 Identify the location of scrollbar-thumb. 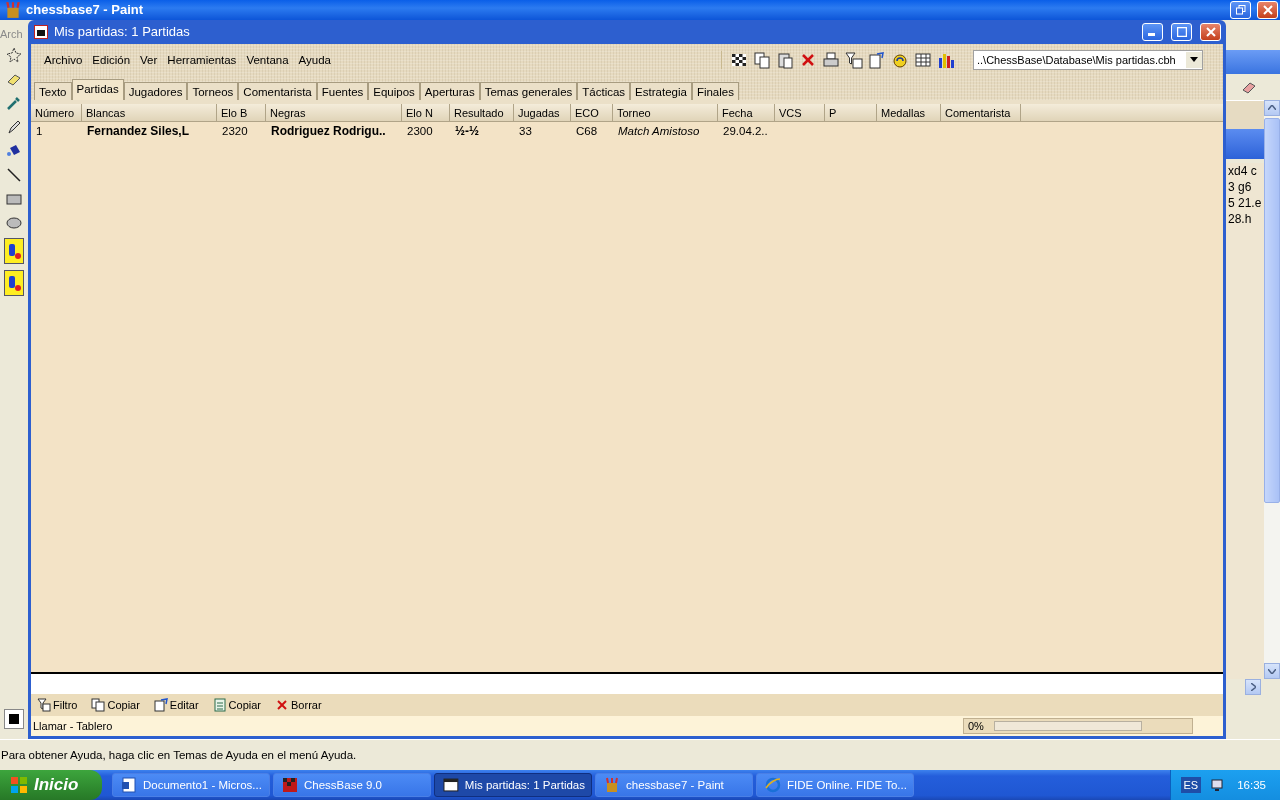
(1272, 310).